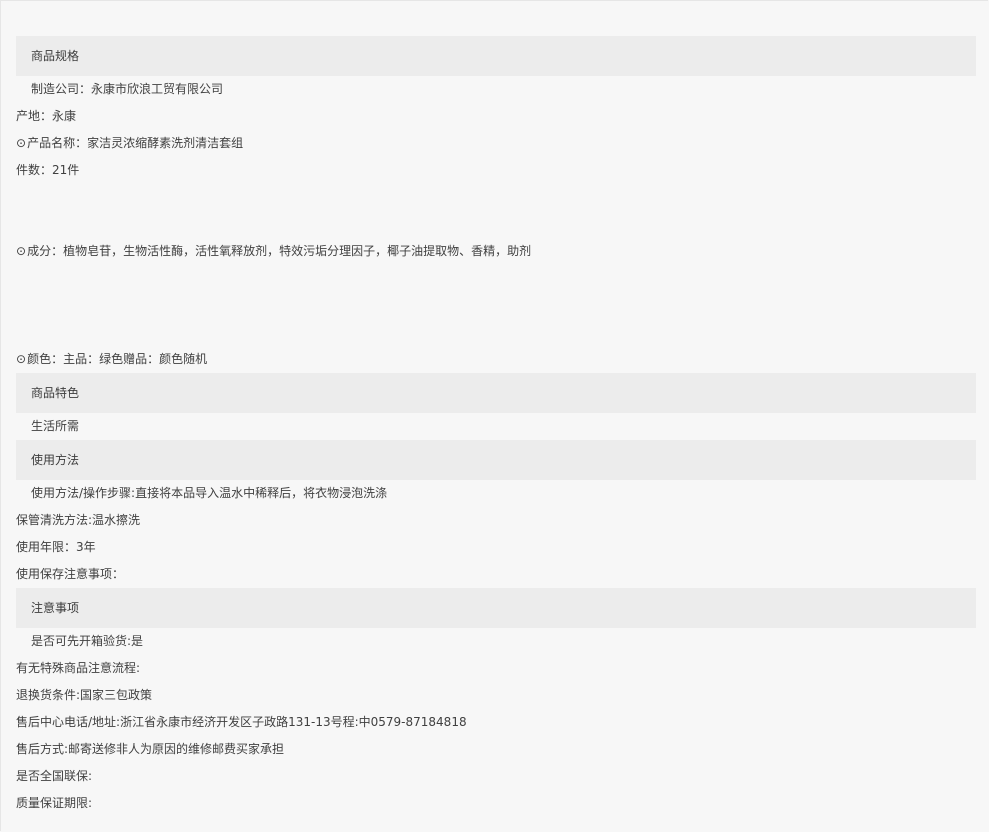  Describe the element at coordinates (54, 776) in the screenshot. I see `national-warranty-line: 是否全国联保:` at that location.